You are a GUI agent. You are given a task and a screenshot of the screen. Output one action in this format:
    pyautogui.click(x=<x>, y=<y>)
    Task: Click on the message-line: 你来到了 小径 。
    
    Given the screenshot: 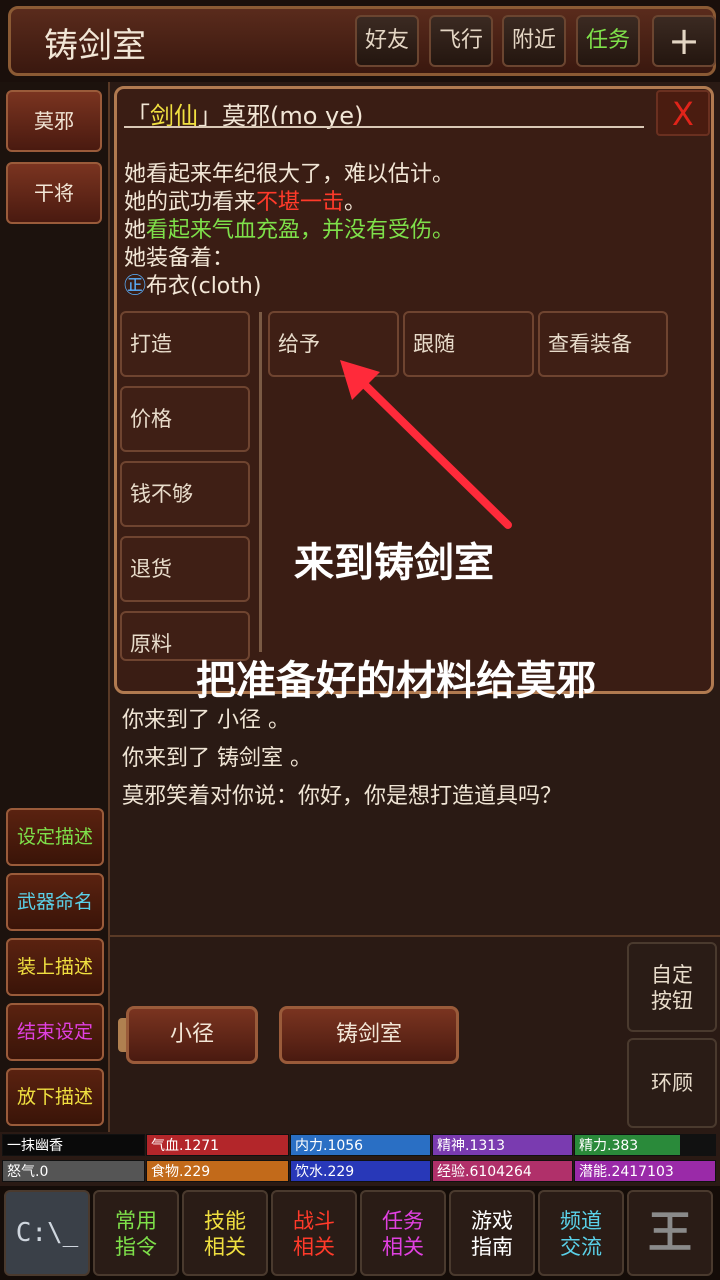 What is the action you would take?
    pyautogui.click(x=206, y=720)
    